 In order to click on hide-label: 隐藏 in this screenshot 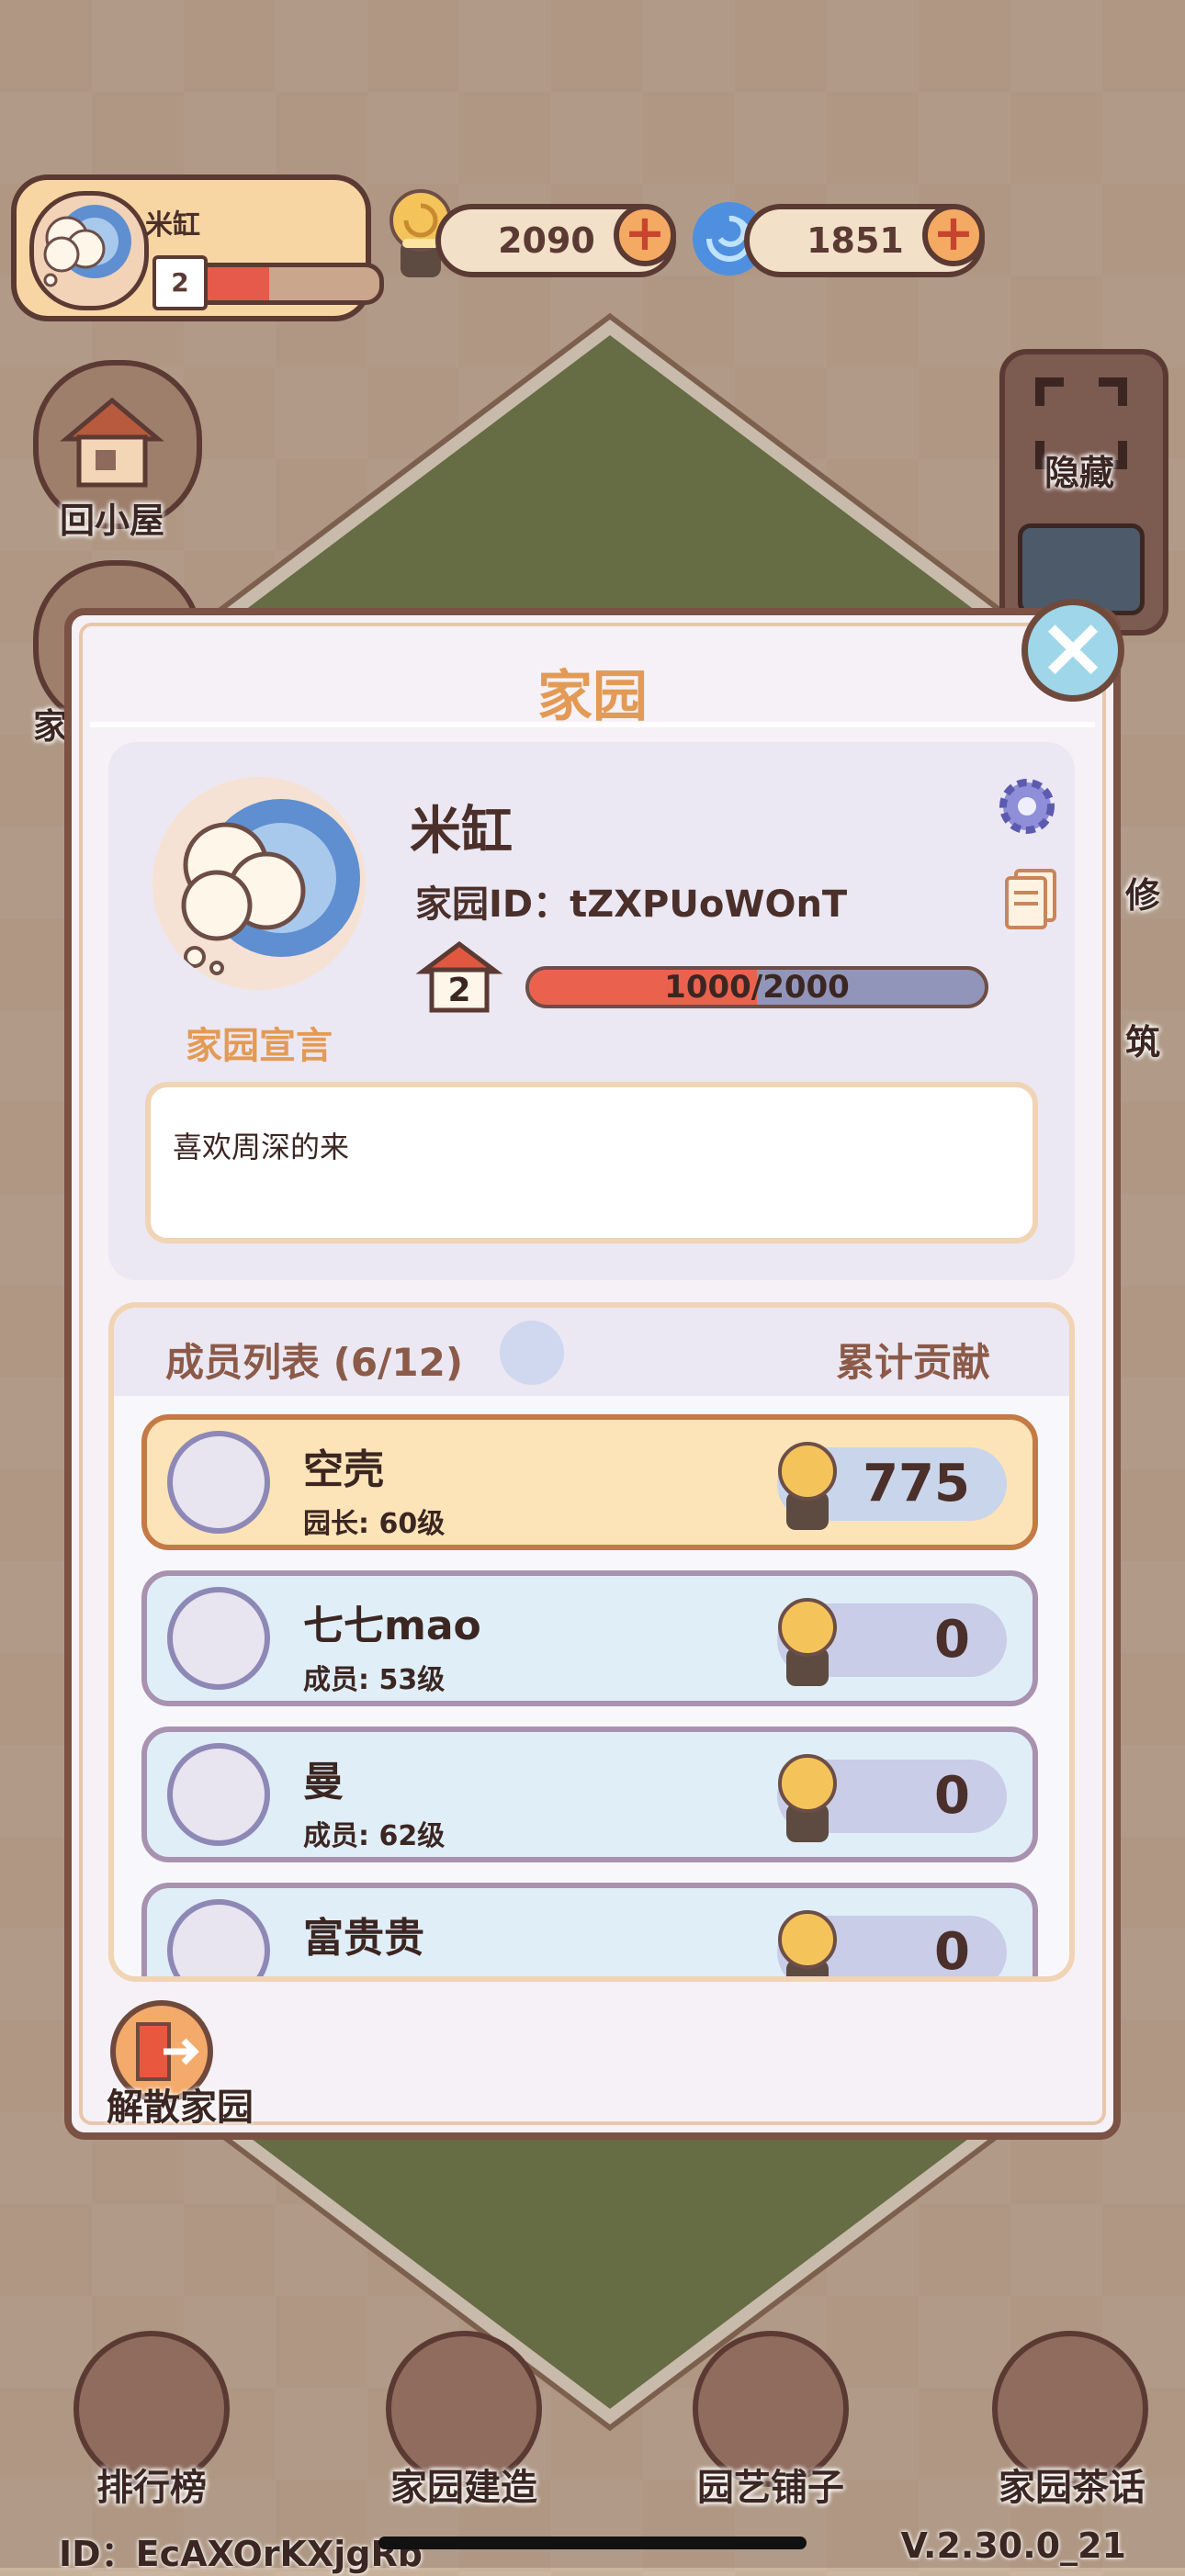, I will do `click(1079, 473)`.